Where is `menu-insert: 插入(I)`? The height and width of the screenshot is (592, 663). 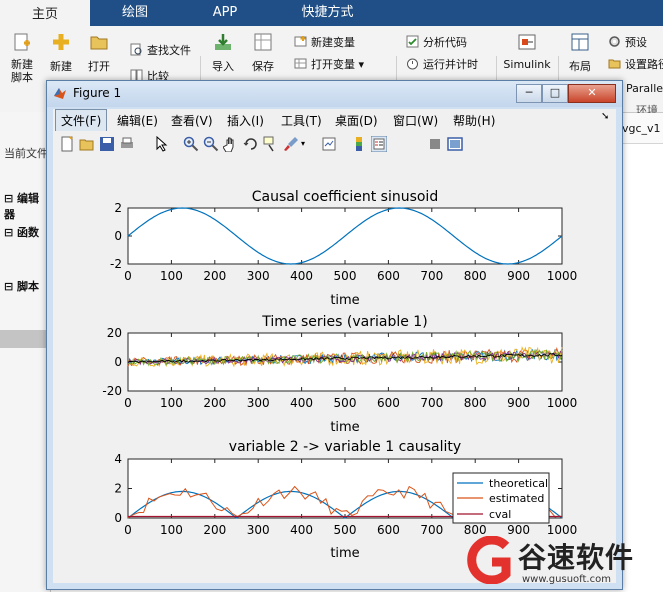
menu-insert: 插入(I) is located at coordinates (245, 120).